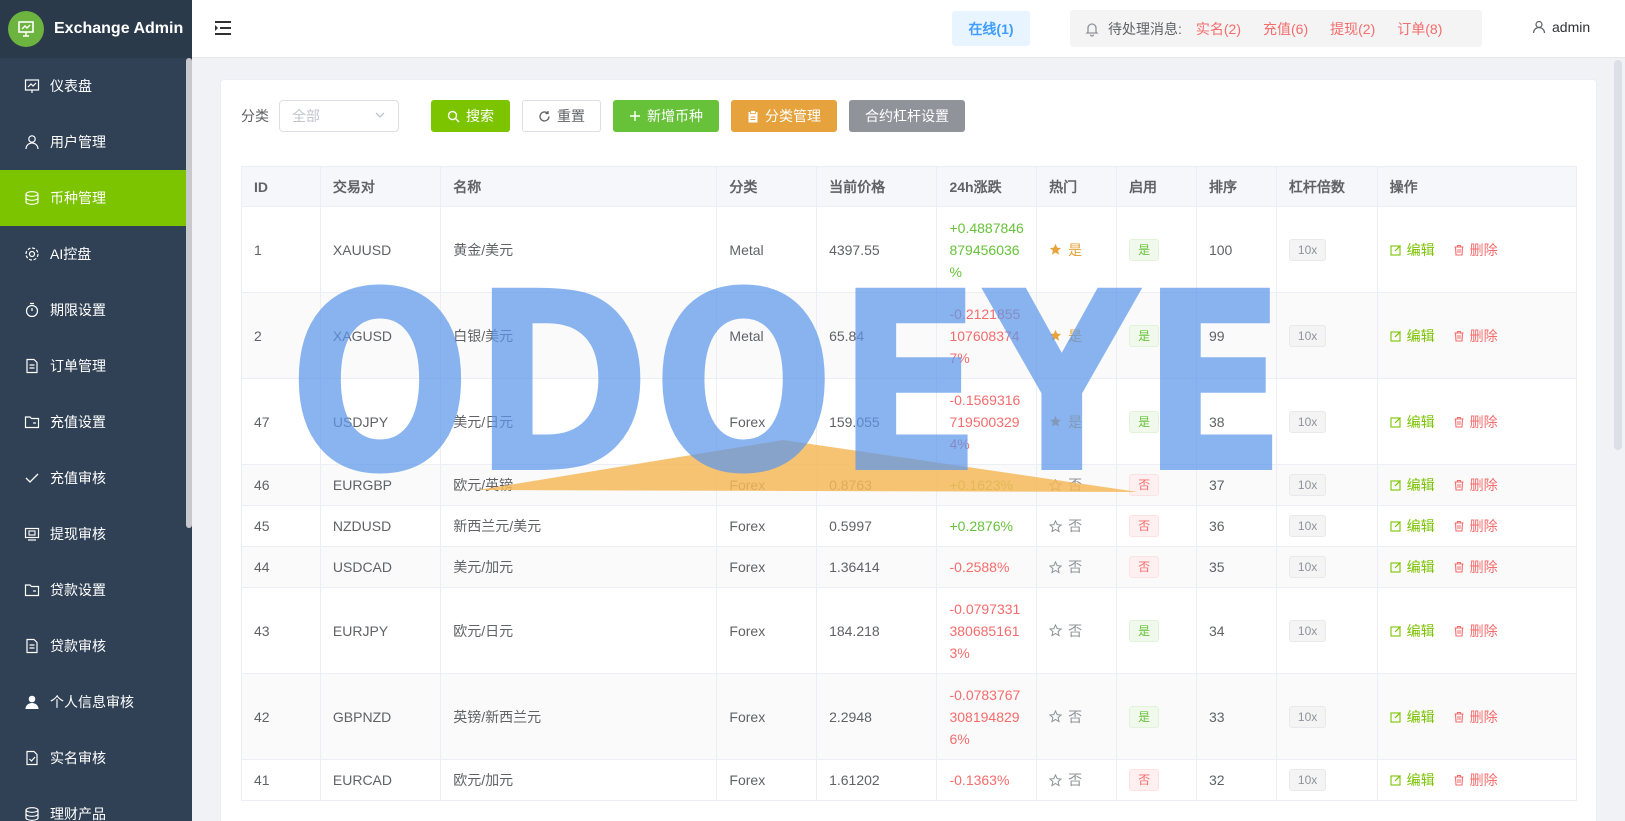  I want to click on sidebar-item-11: 个人信息审核, so click(96, 702).